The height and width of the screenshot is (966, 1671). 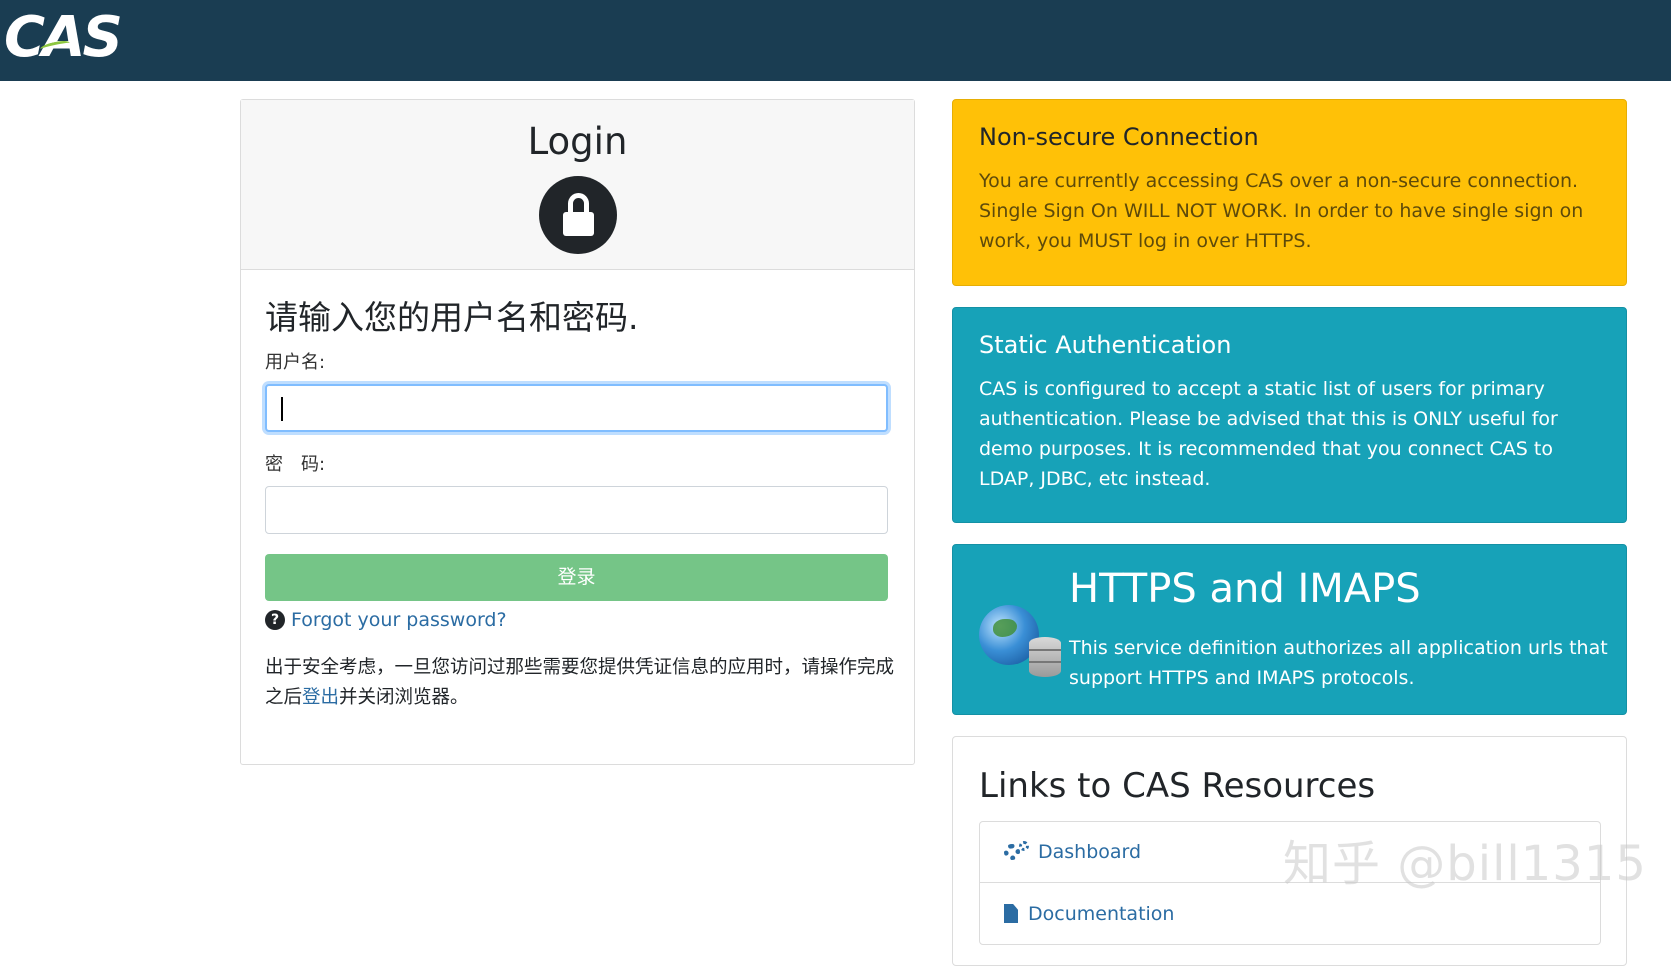 What do you see at coordinates (1245, 589) in the screenshot?
I see `alert-title: HTTPS and IMAPS` at bounding box center [1245, 589].